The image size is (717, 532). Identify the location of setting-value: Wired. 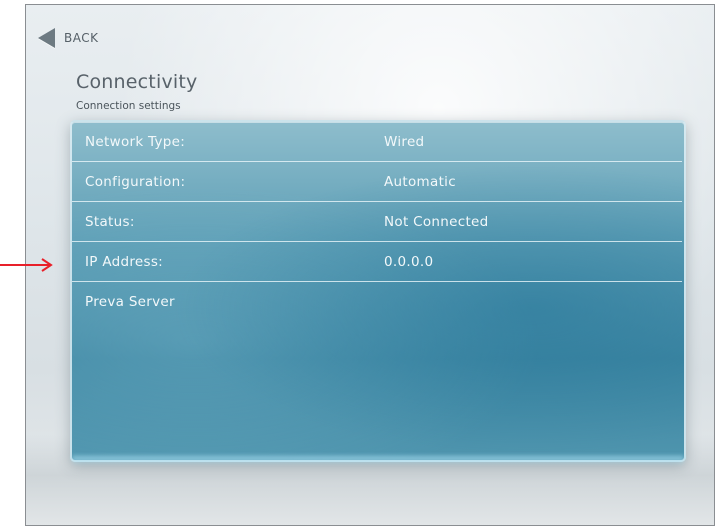
(404, 142).